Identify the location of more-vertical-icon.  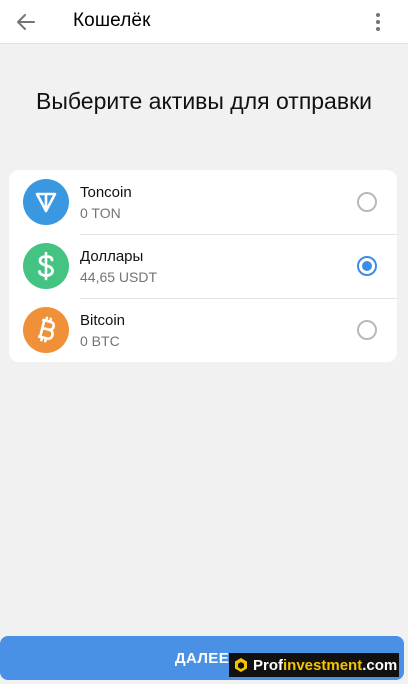
(378, 22).